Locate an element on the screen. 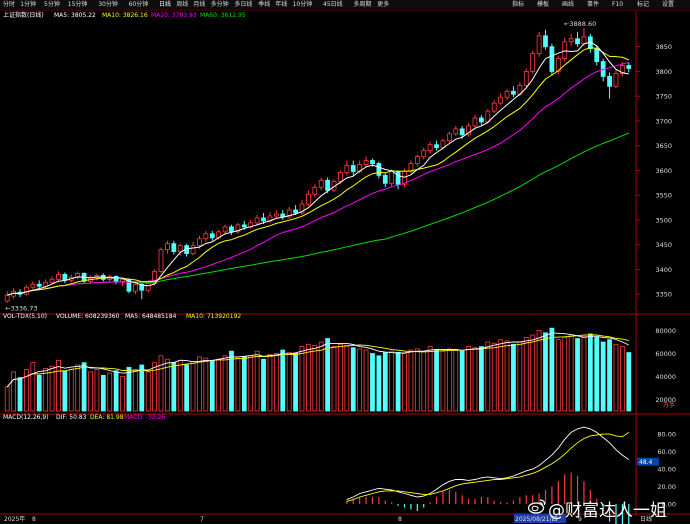  tab-2: 5分钟 is located at coordinates (52, 5).